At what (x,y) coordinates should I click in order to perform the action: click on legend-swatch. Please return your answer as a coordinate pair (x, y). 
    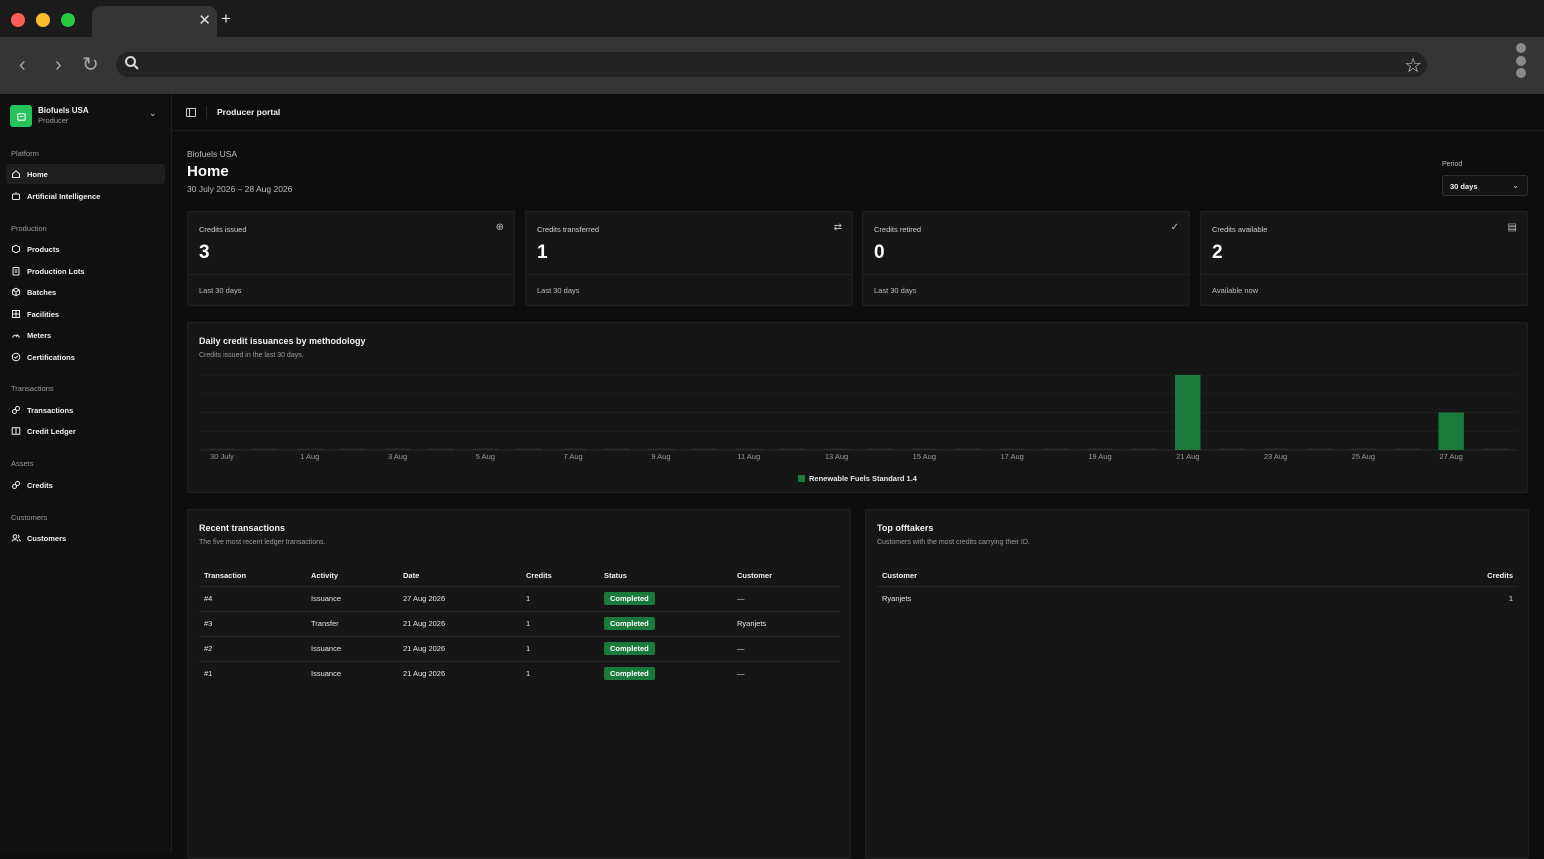
    Looking at the image, I should click on (802, 478).